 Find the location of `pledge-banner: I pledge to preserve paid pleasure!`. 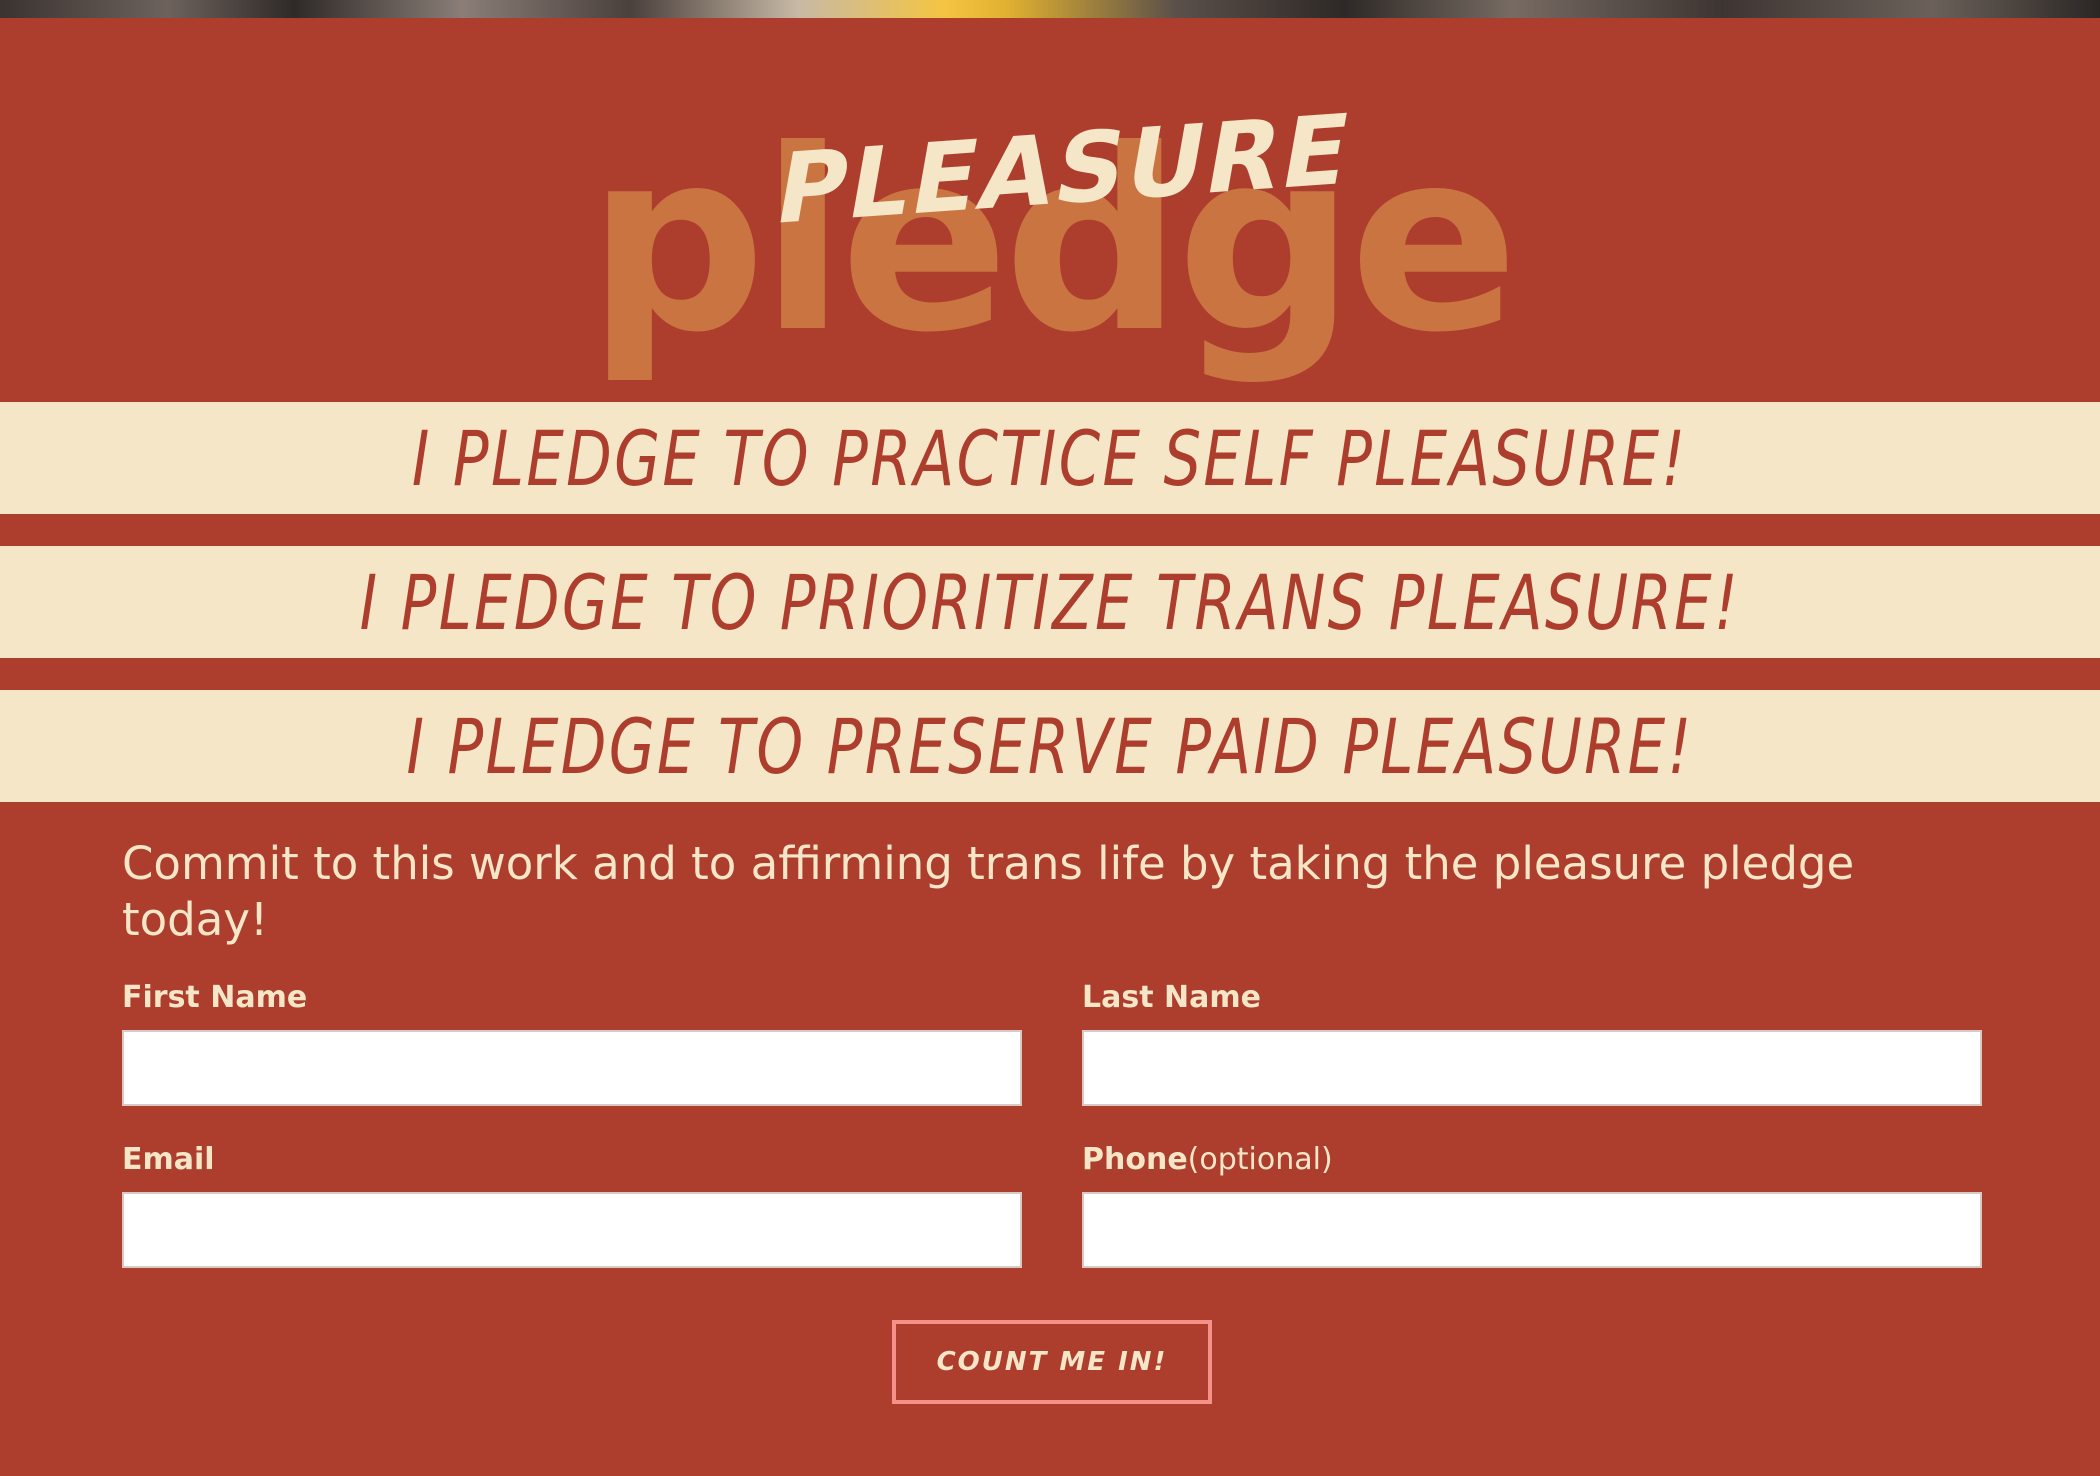

pledge-banner: I pledge to preserve paid pleasure! is located at coordinates (1050, 746).